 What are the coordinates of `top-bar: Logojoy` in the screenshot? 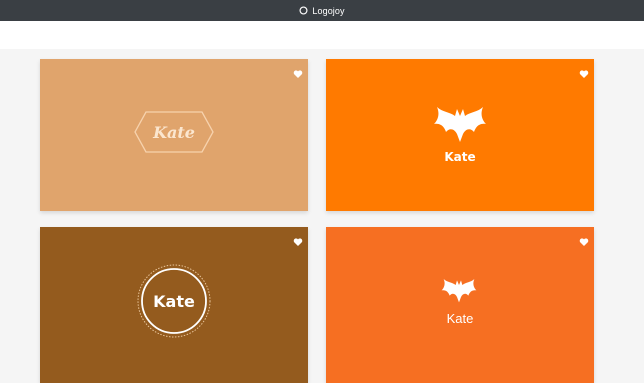 It's located at (322, 10).